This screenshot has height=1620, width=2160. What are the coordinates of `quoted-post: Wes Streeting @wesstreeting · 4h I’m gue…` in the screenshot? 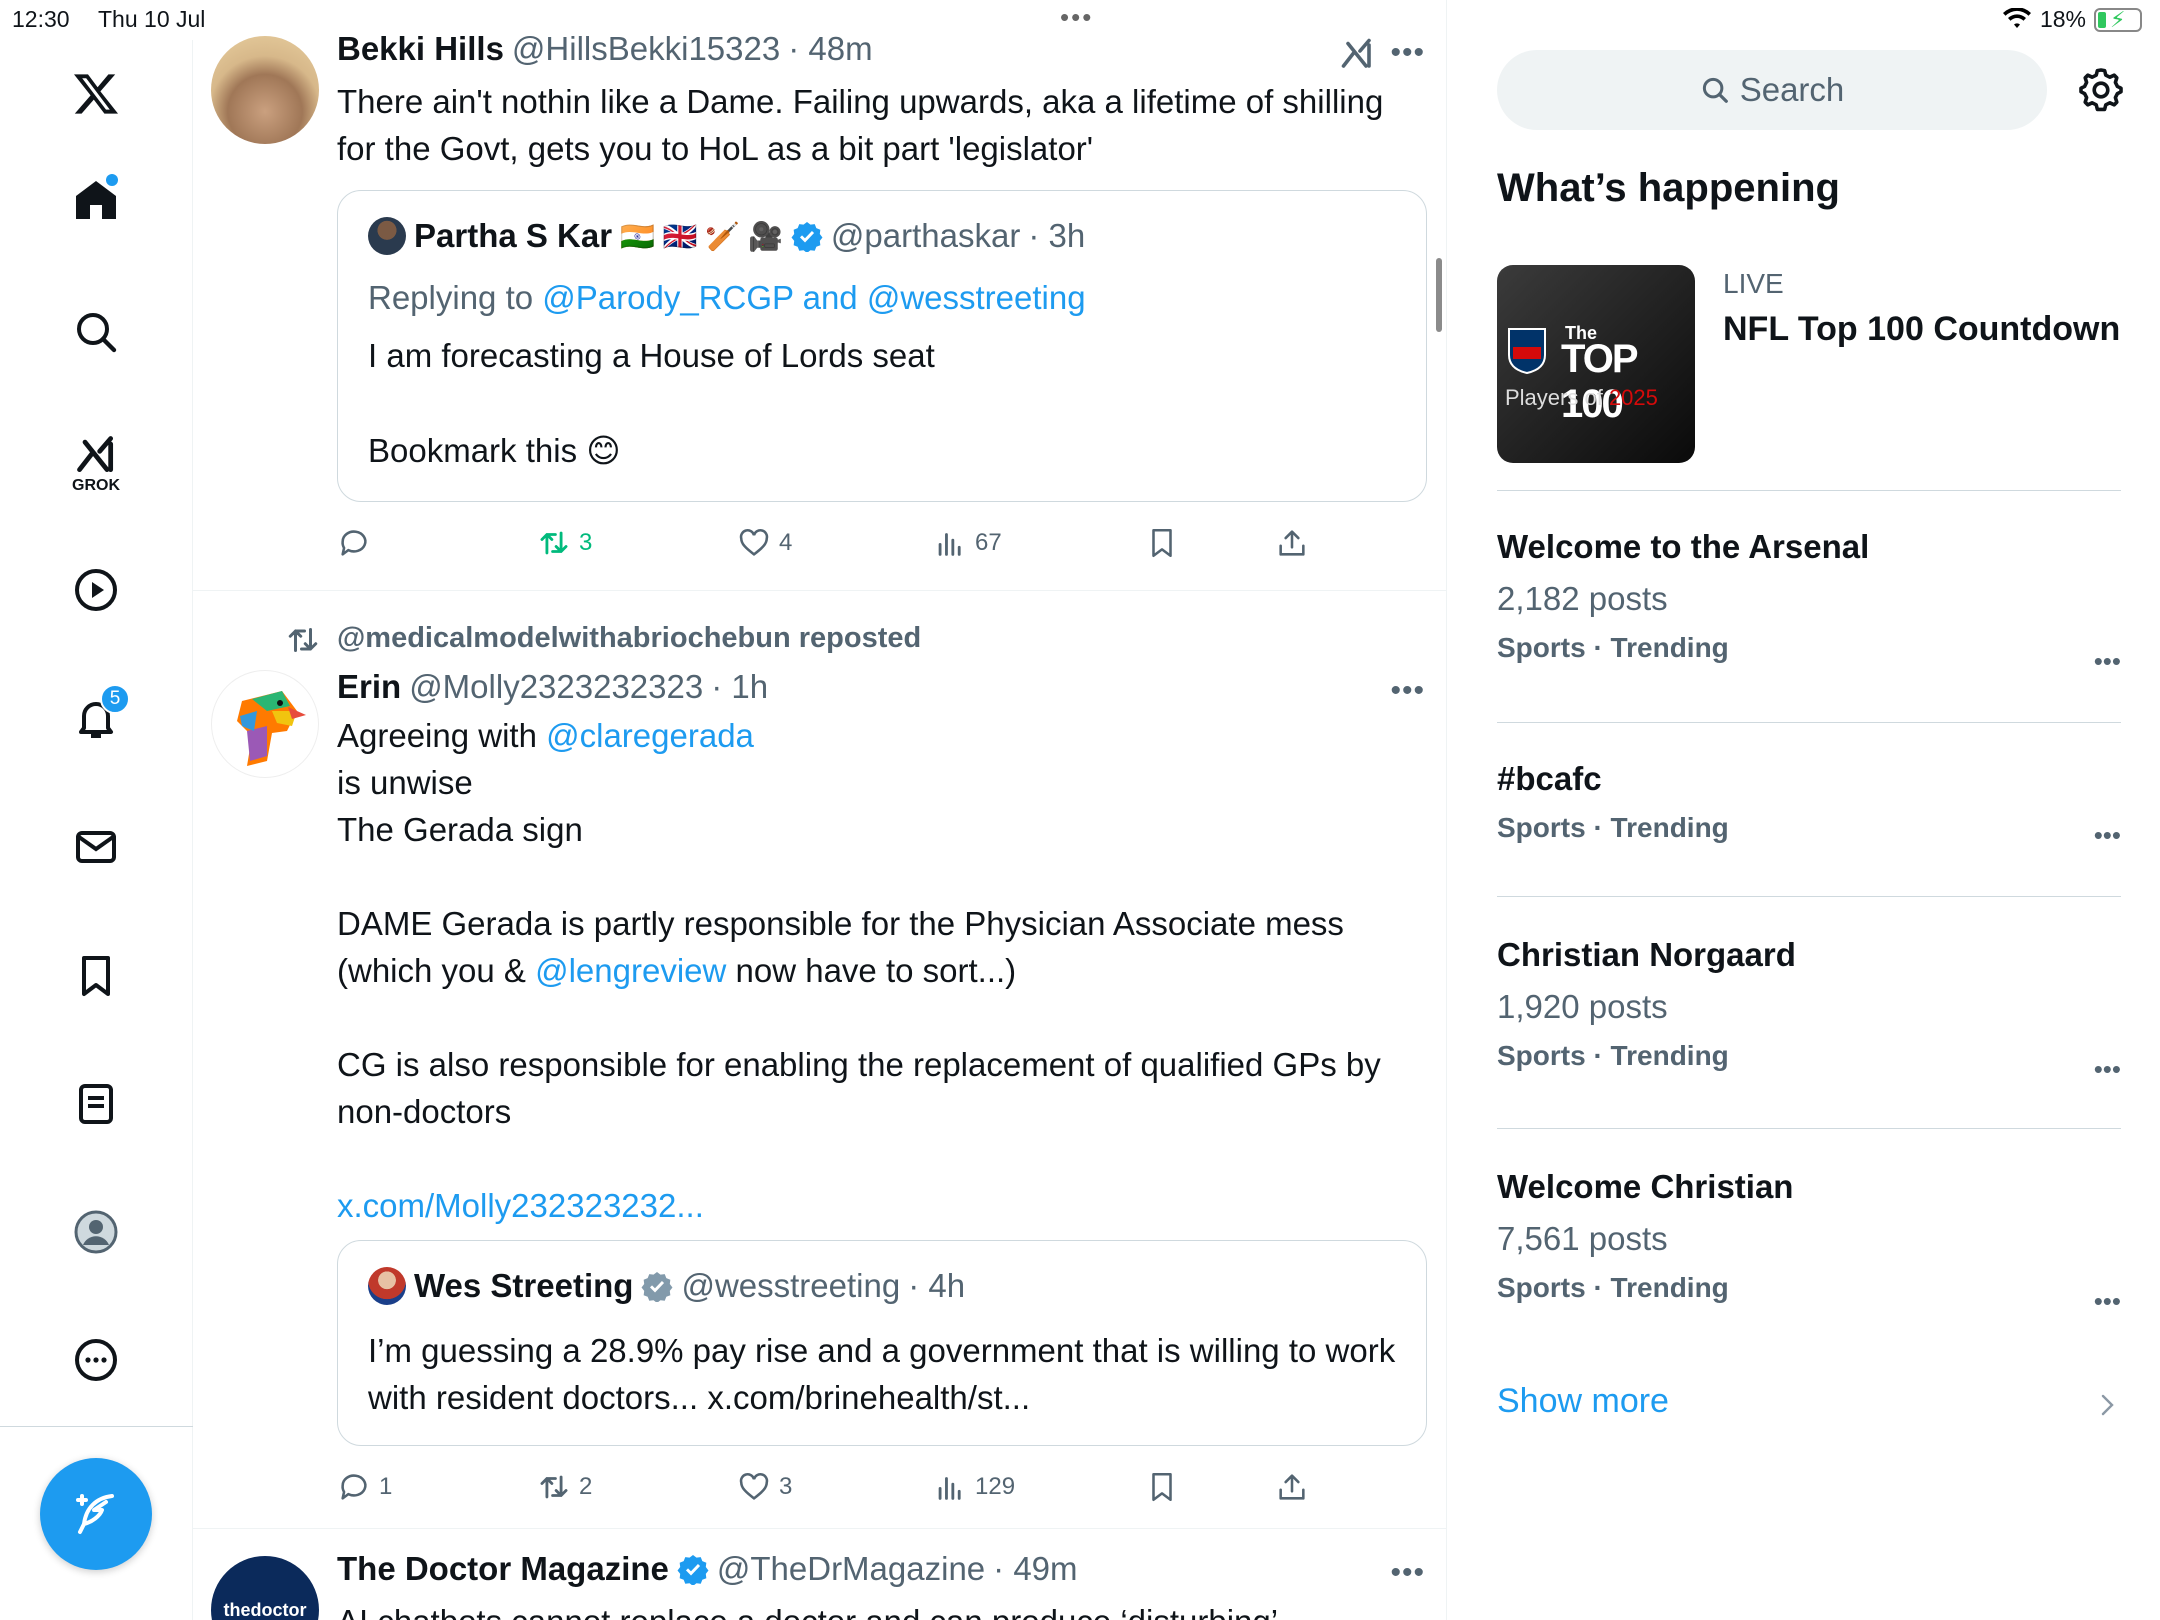 It's located at (882, 1343).